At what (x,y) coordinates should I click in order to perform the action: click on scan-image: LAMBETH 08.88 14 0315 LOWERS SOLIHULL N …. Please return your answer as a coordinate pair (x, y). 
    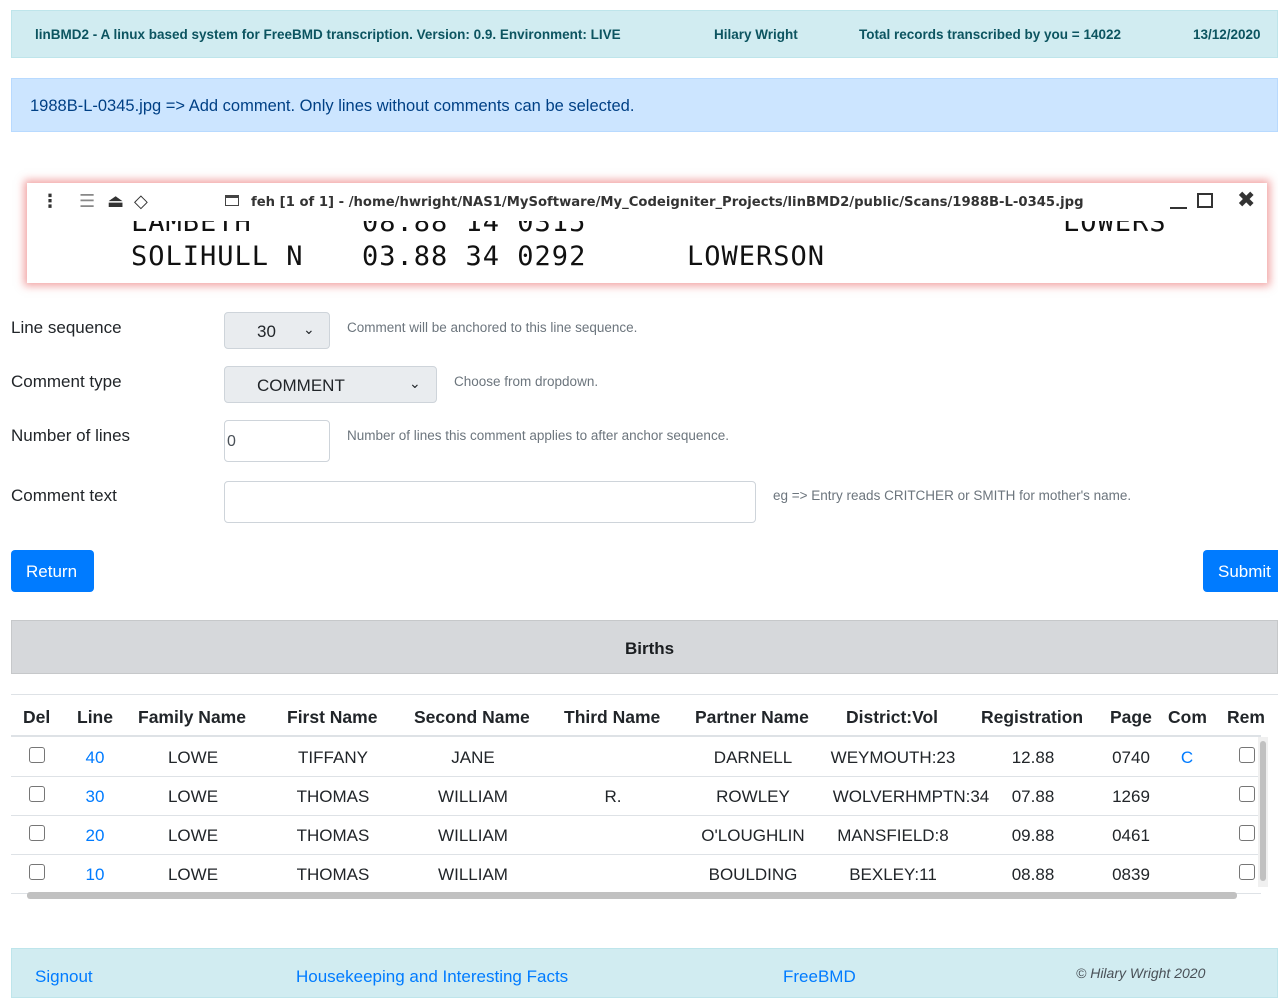
    Looking at the image, I should click on (647, 252).